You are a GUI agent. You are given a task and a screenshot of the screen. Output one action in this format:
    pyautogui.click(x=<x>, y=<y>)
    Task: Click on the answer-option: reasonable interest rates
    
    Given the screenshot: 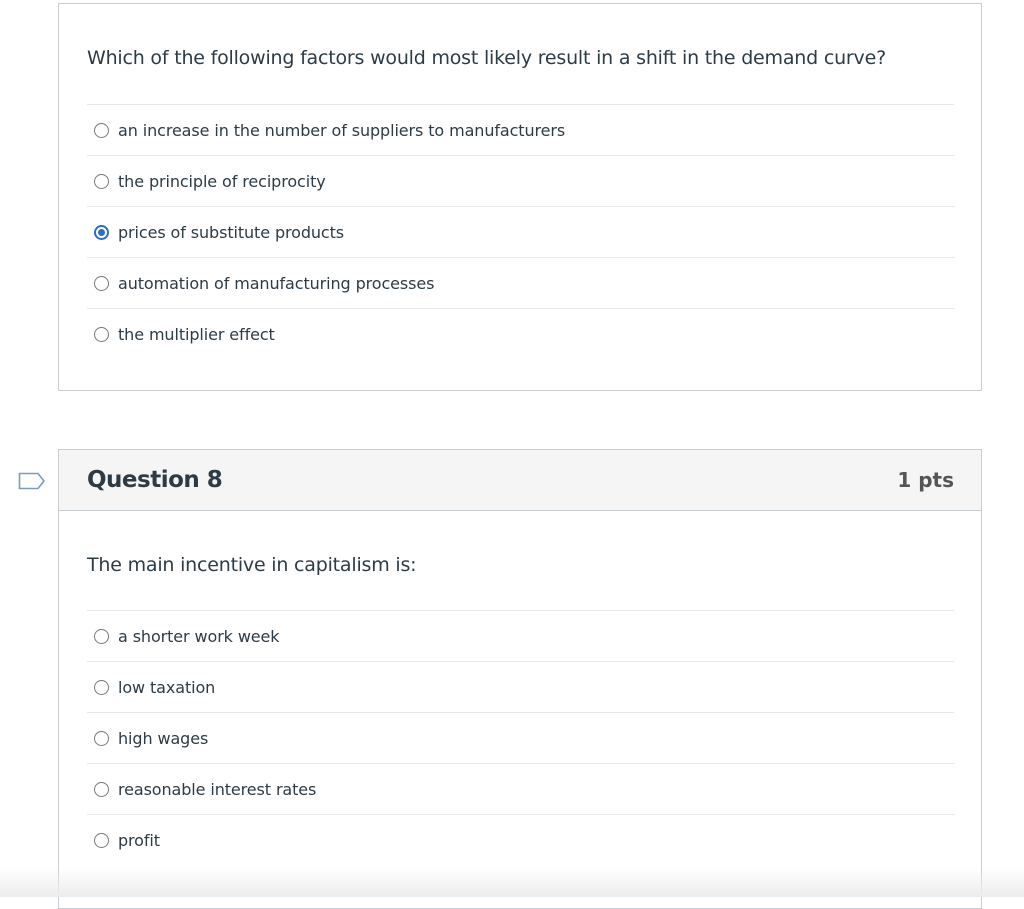 What is the action you would take?
    pyautogui.click(x=520, y=788)
    